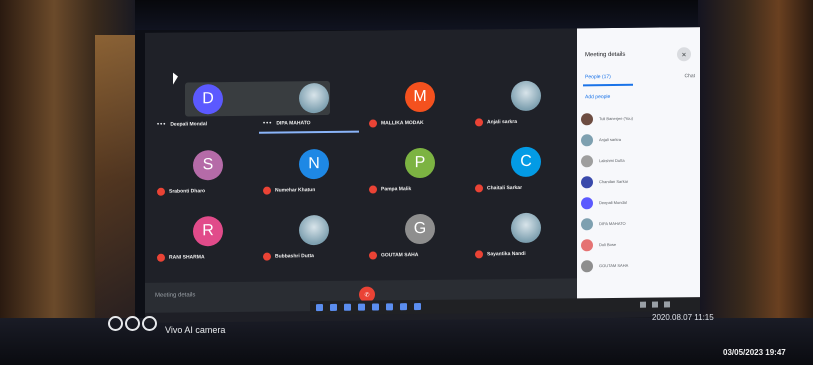 Image resolution: width=813 pixels, height=365 pixels. I want to click on tab-chat: Chat, so click(689, 76).